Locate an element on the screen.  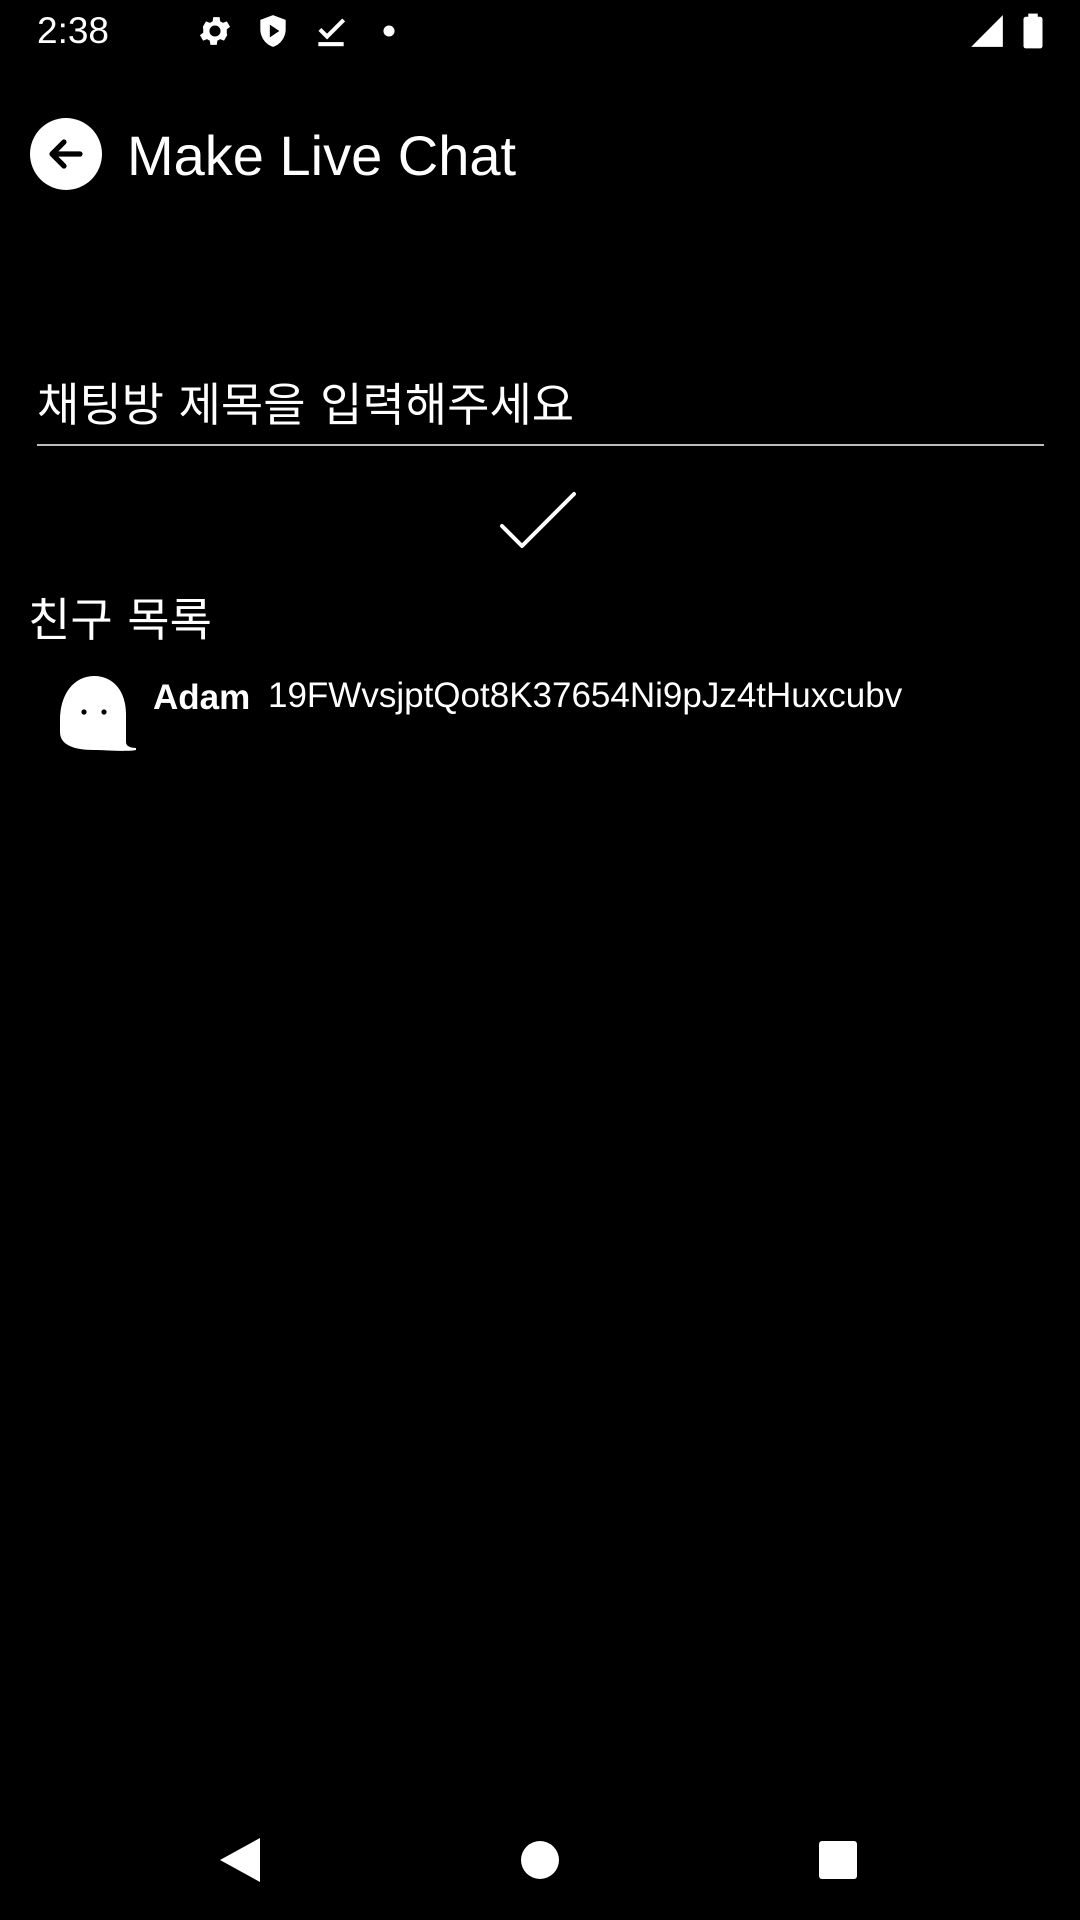
battery-icon is located at coordinates (1033, 31).